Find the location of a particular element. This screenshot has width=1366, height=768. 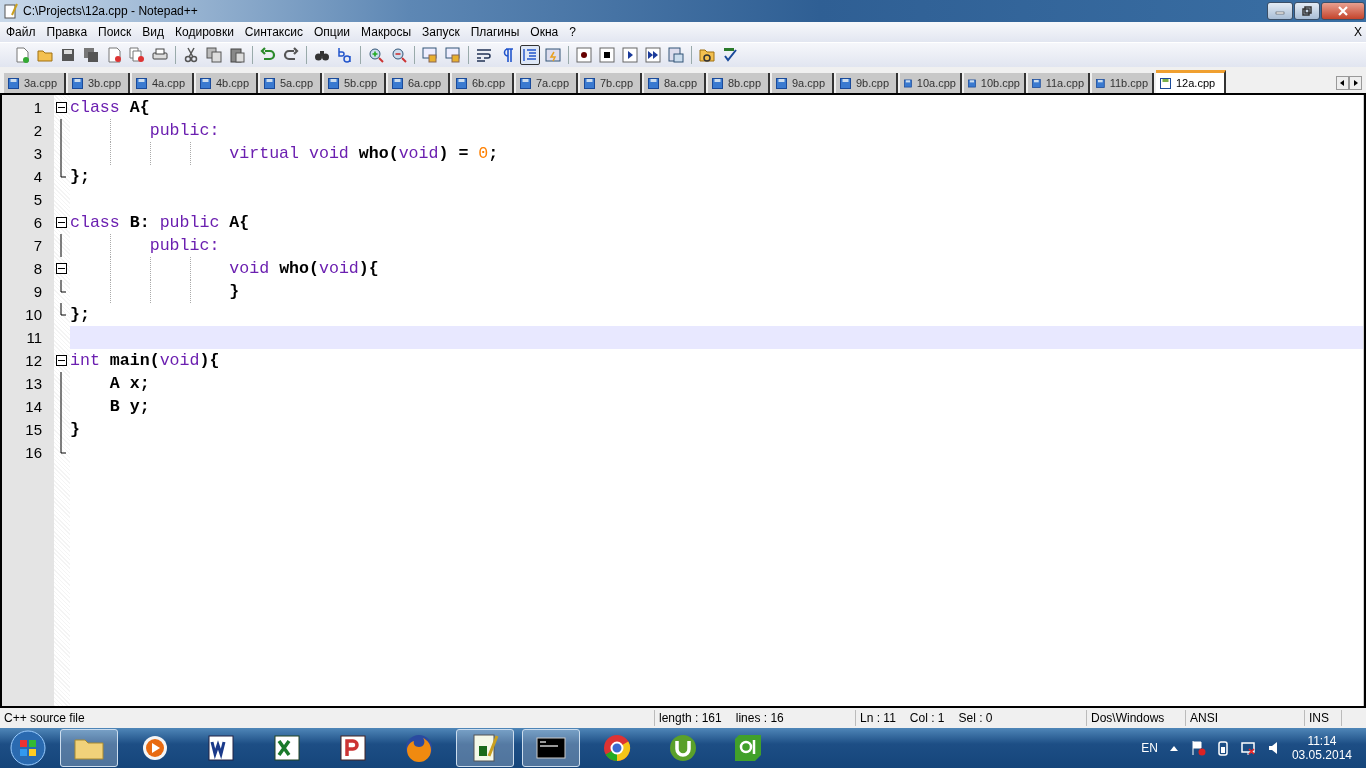

code-line: virtual void who(void) = 0; is located at coordinates (716, 153).